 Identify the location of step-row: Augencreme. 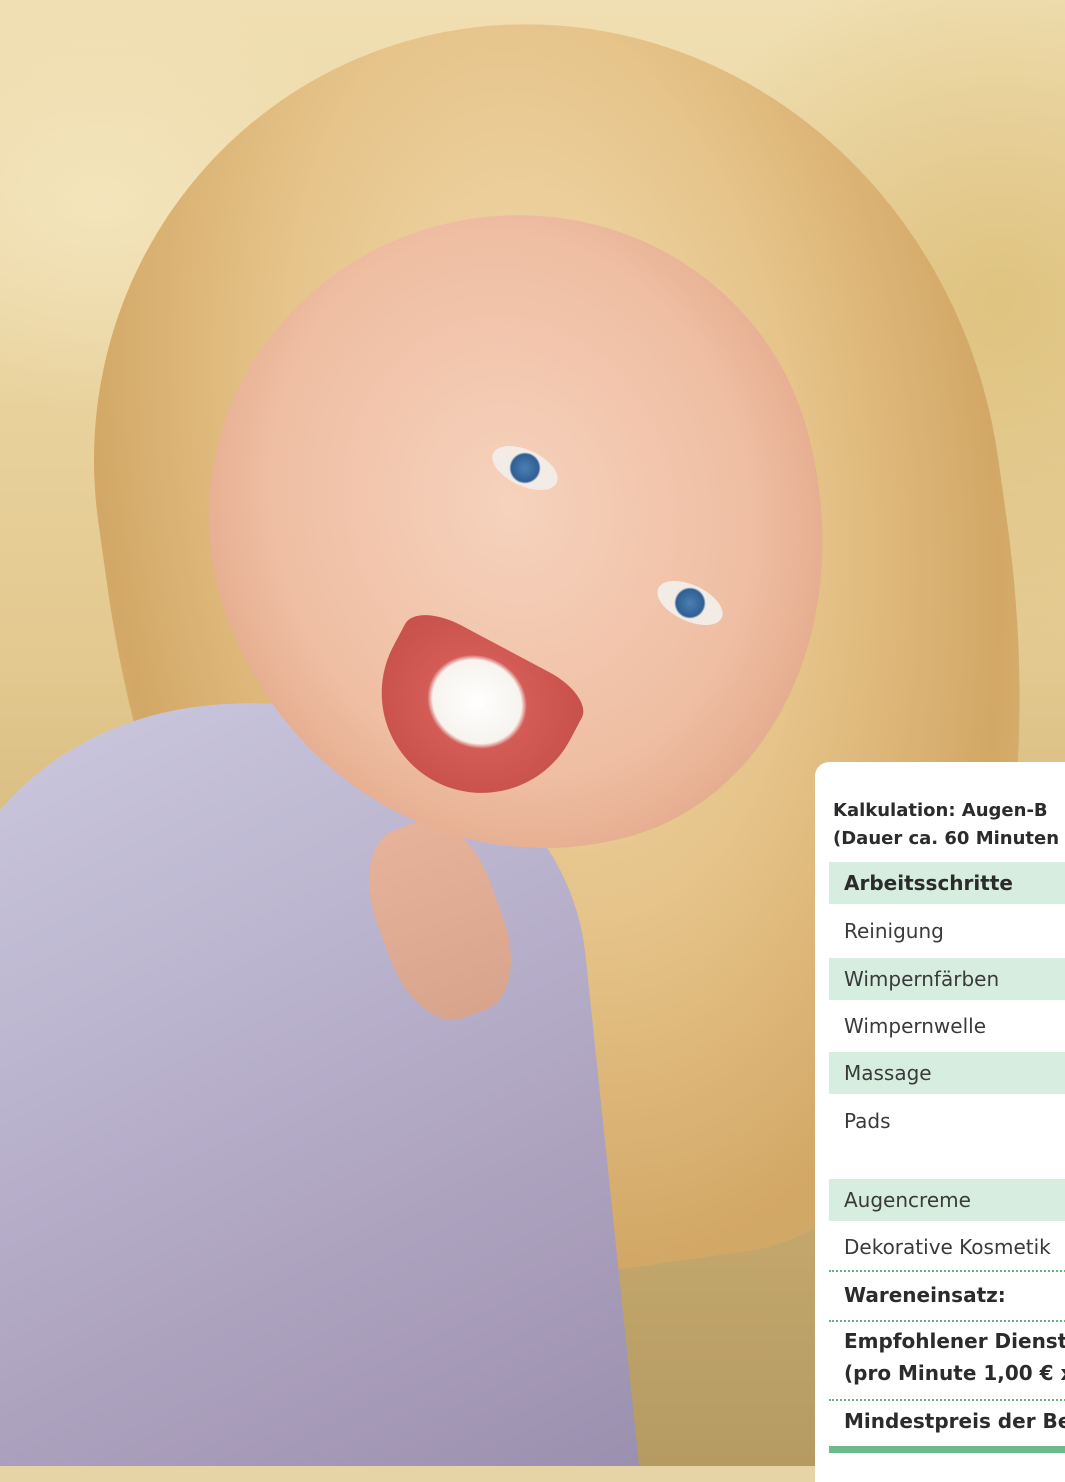
(947, 1200).